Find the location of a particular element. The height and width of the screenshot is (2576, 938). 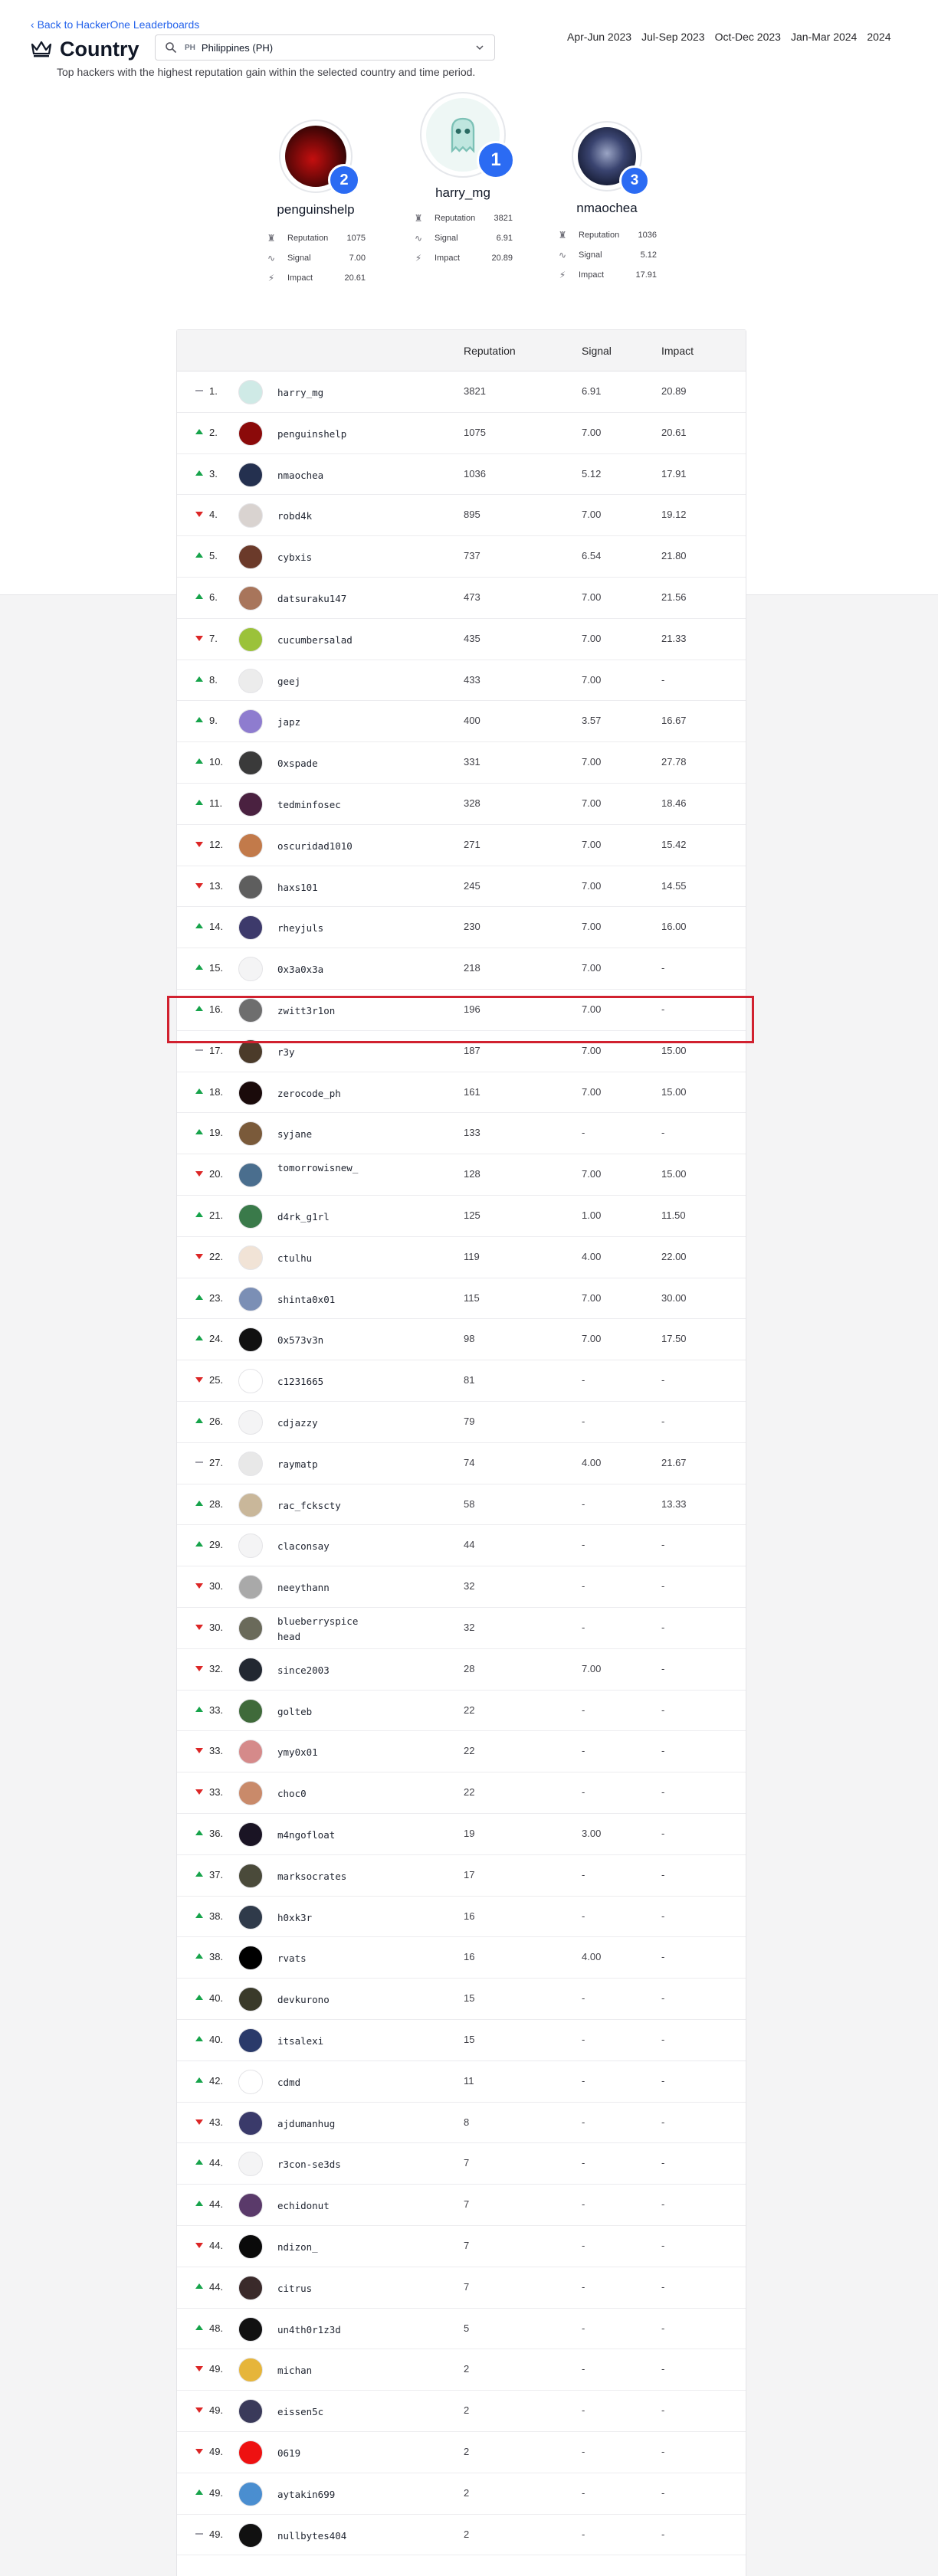

username-link: cdjazzy is located at coordinates (320, 1423).